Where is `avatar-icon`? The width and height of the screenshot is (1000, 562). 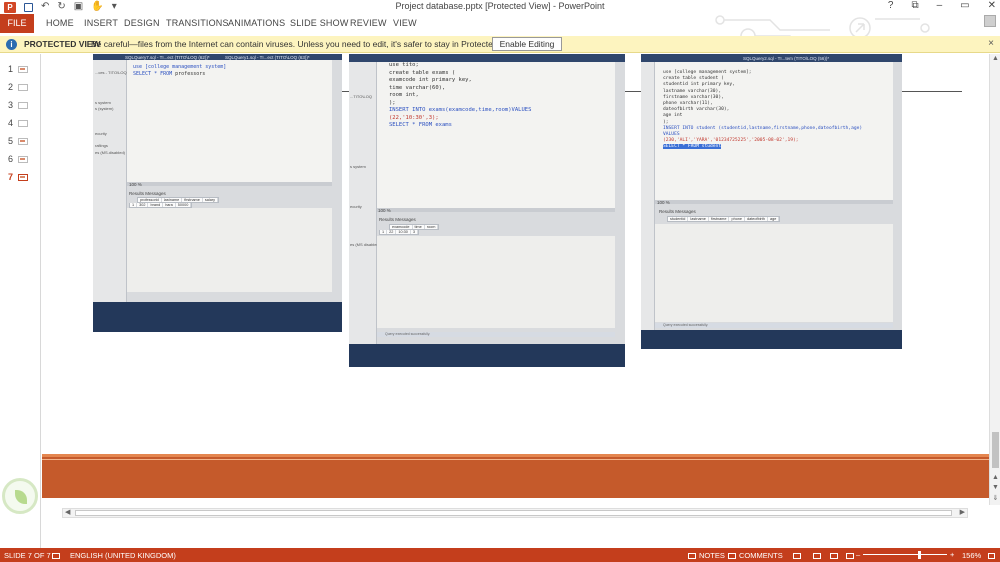 avatar-icon is located at coordinates (990, 21).